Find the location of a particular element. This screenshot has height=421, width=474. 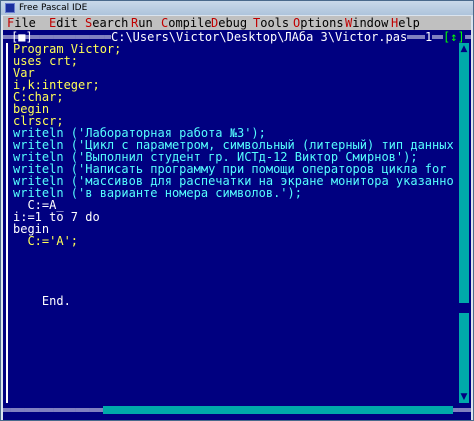

menu-label-rest: ools is located at coordinates (275, 23).